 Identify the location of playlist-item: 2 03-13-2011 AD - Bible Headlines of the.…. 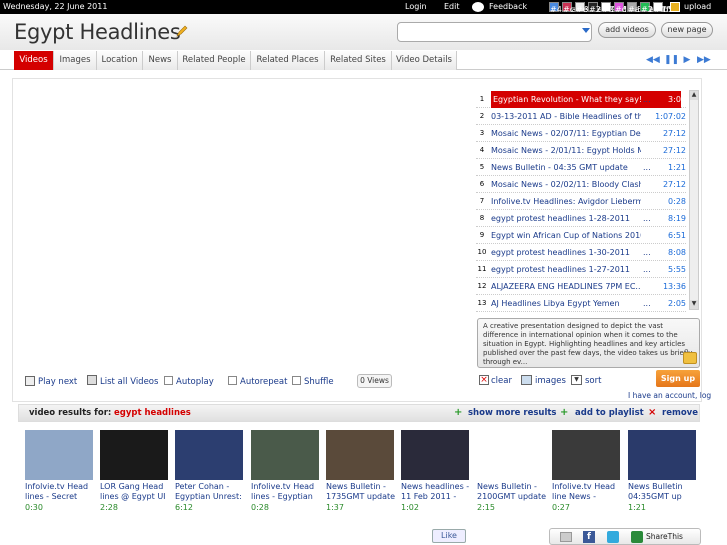
(581, 116).